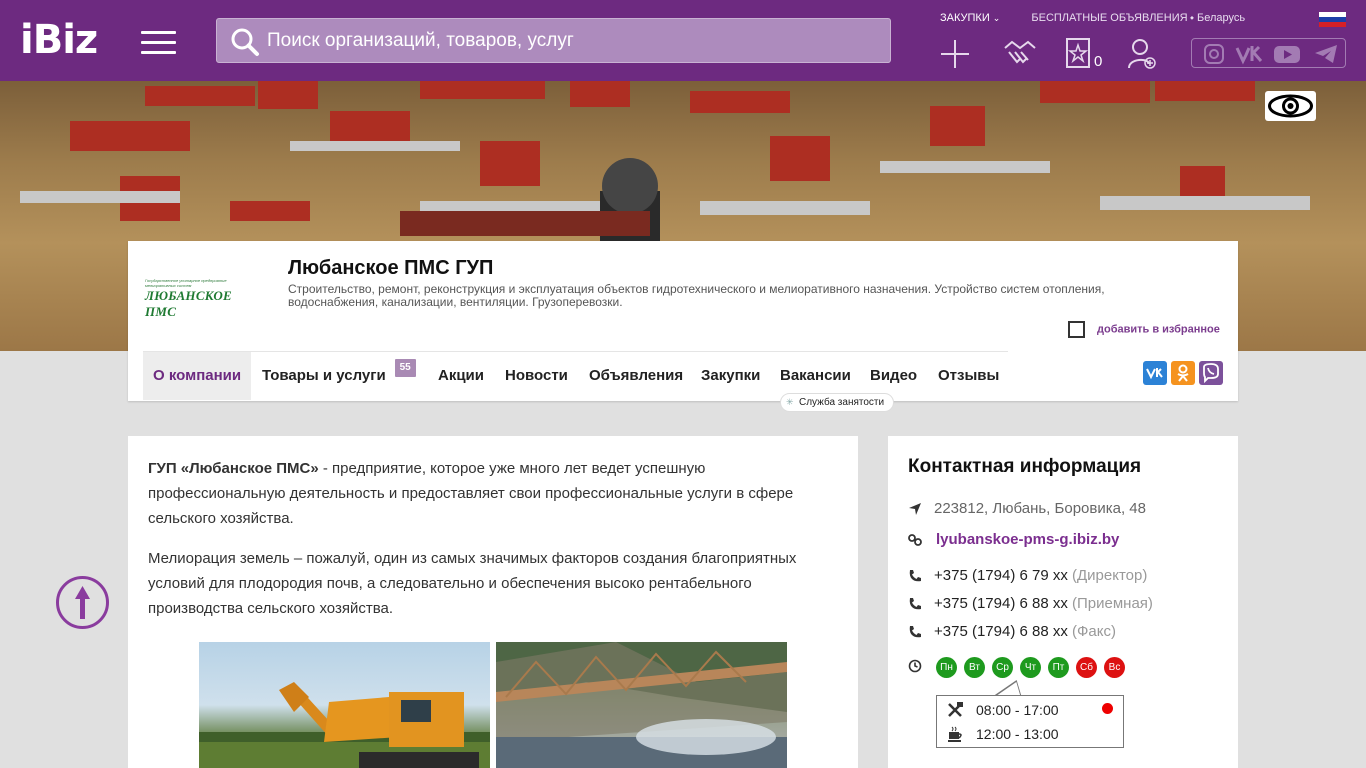 The image size is (1366, 768). Describe the element at coordinates (1214, 54) in the screenshot. I see `instagram-icon` at that location.